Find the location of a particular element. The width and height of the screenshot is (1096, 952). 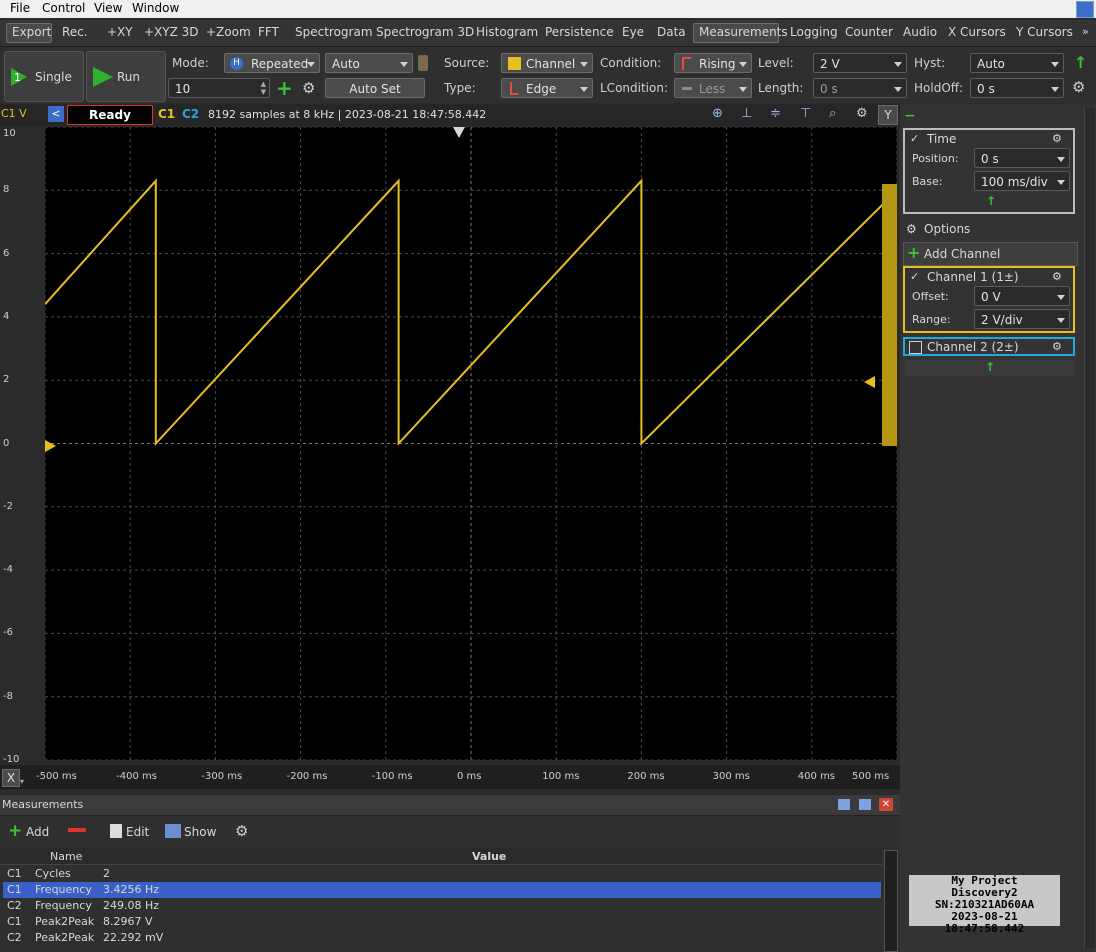

header-name: Name is located at coordinates (66, 856).